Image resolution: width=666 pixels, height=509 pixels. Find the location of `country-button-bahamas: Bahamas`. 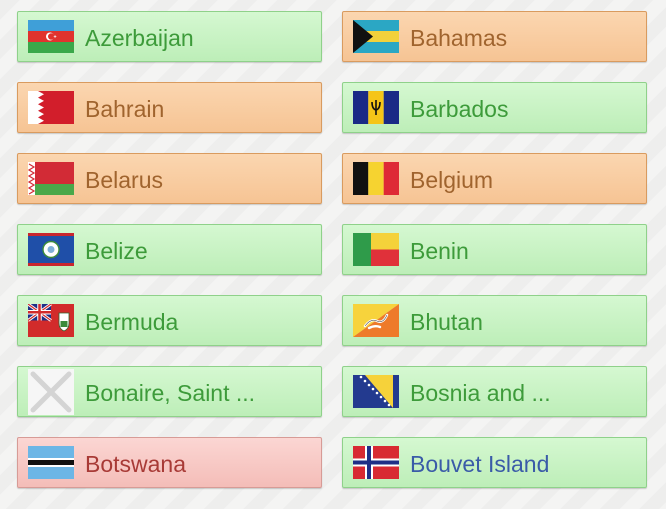

country-button-bahamas: Bahamas is located at coordinates (494, 36).